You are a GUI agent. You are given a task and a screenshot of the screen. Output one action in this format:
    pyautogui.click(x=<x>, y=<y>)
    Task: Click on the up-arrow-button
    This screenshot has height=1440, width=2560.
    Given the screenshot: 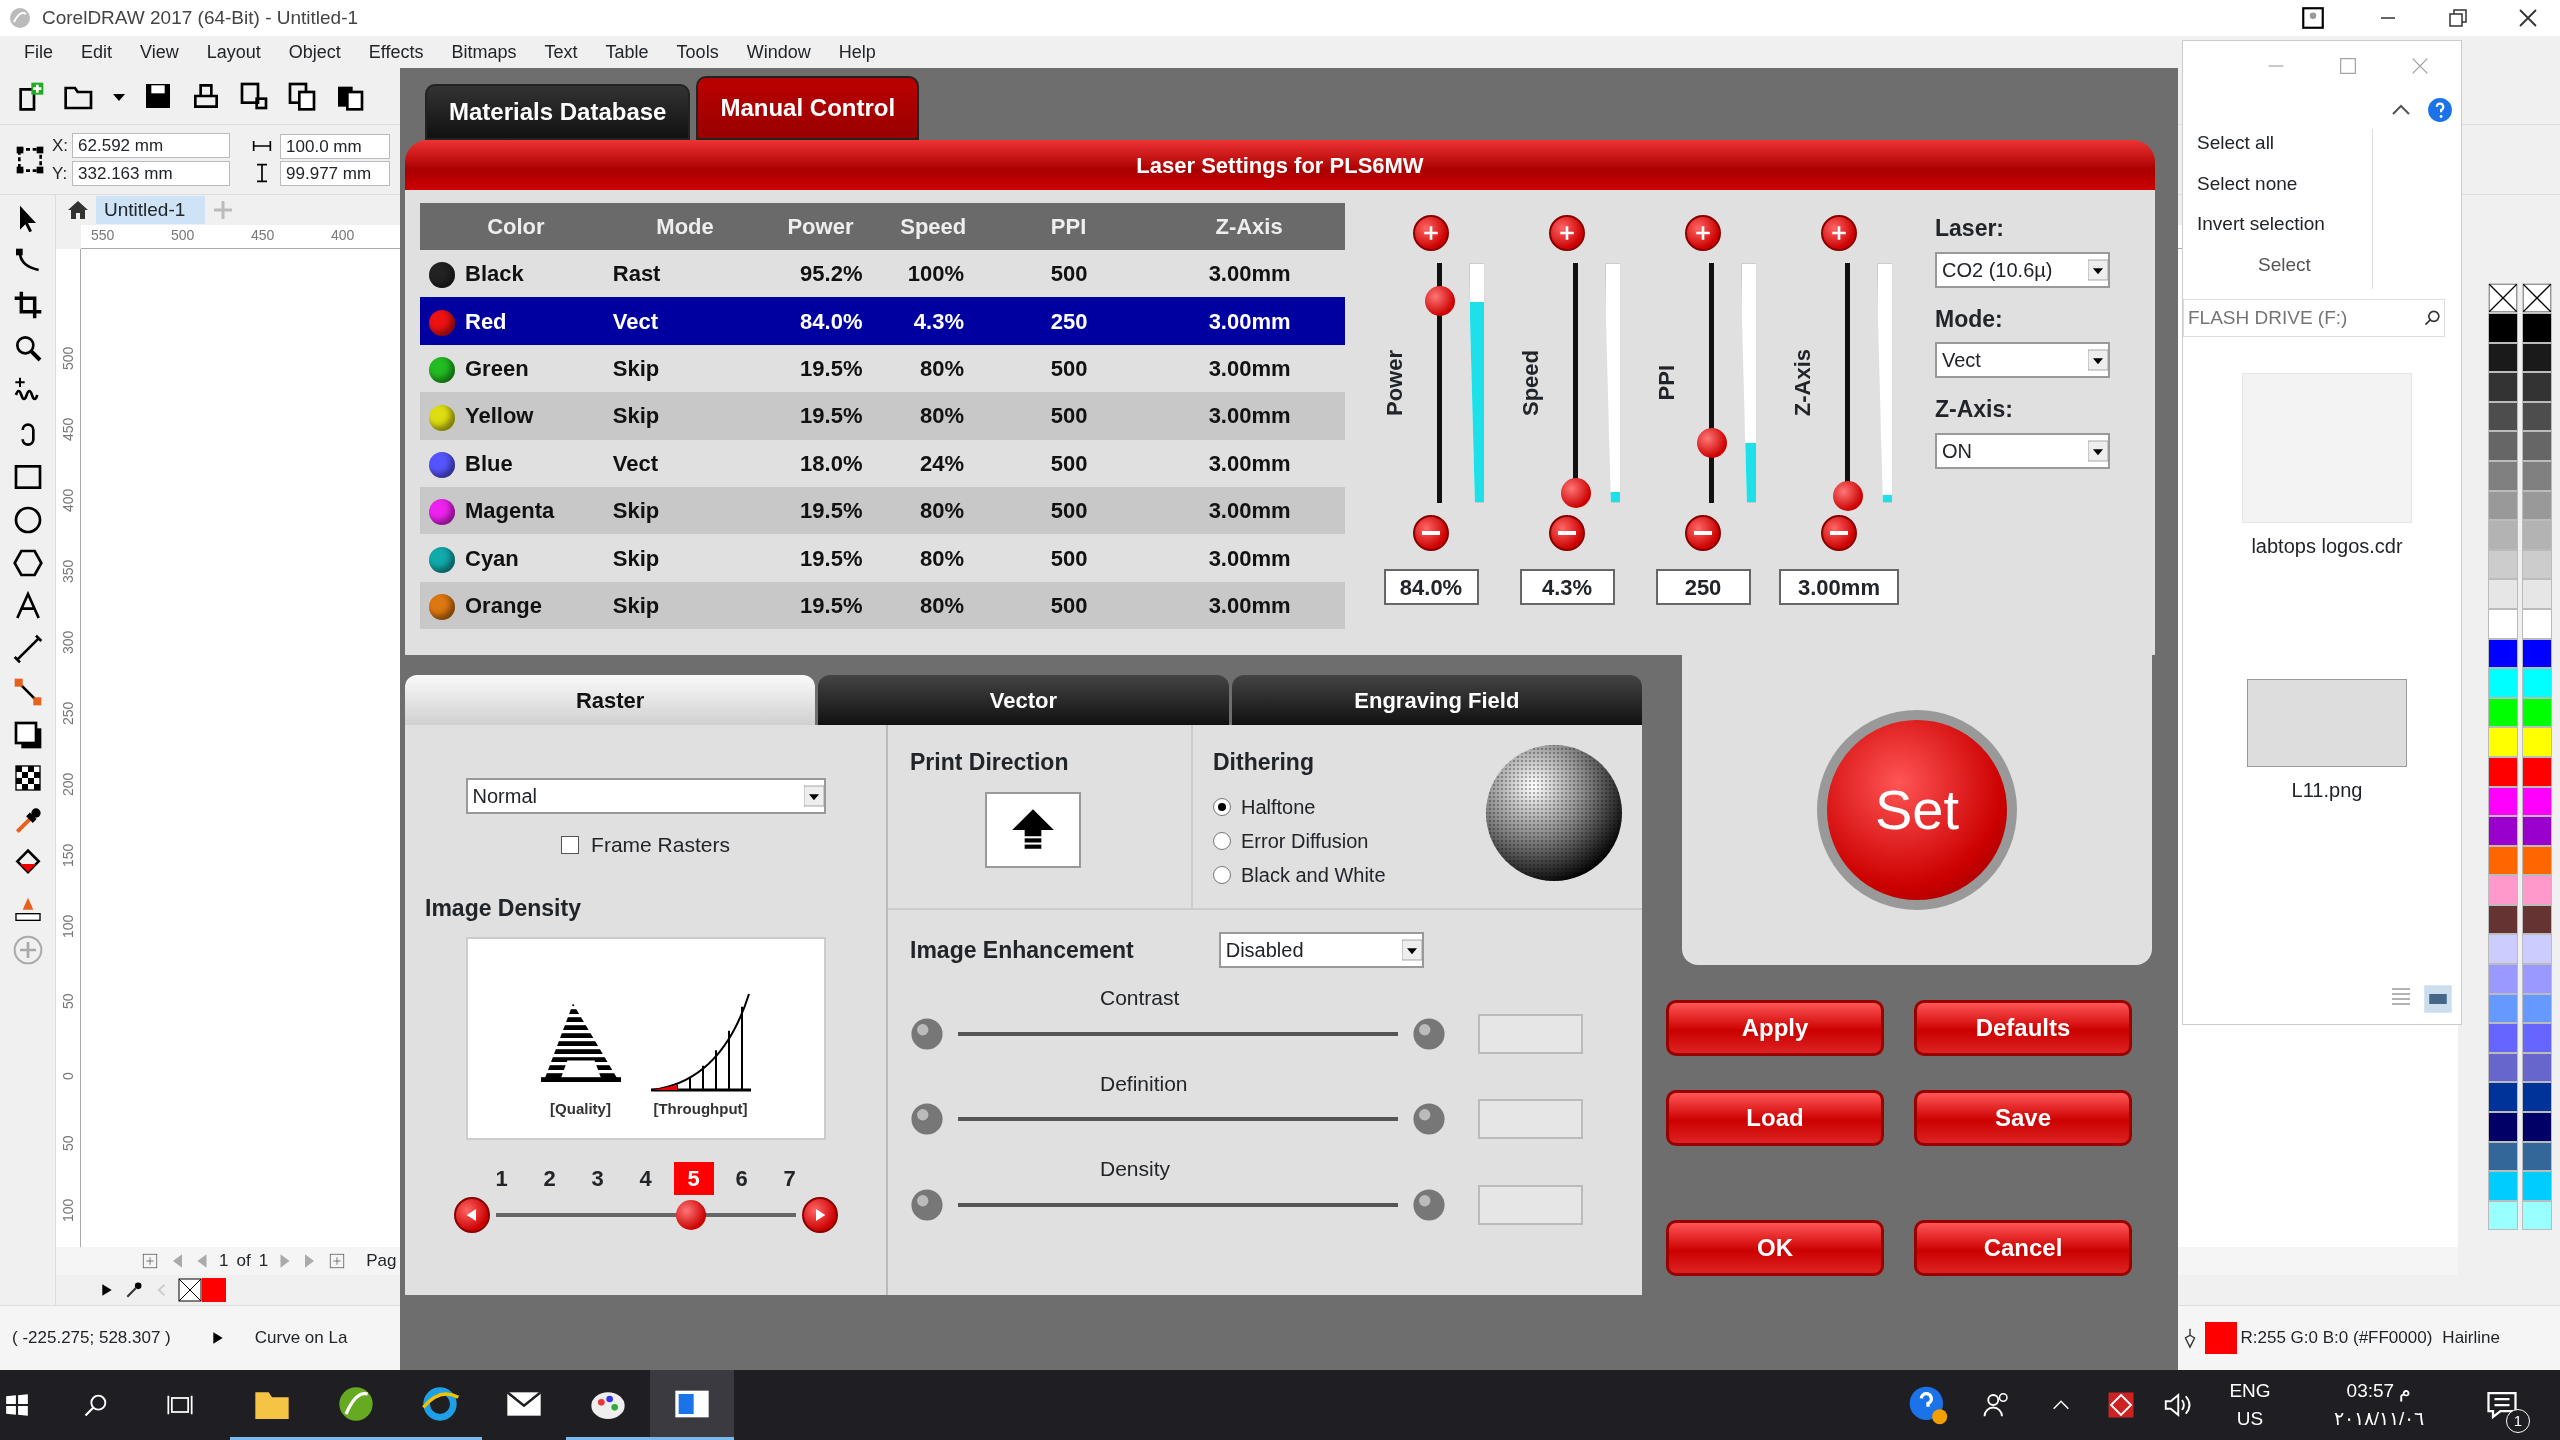 What is the action you would take?
    pyautogui.click(x=1033, y=829)
    